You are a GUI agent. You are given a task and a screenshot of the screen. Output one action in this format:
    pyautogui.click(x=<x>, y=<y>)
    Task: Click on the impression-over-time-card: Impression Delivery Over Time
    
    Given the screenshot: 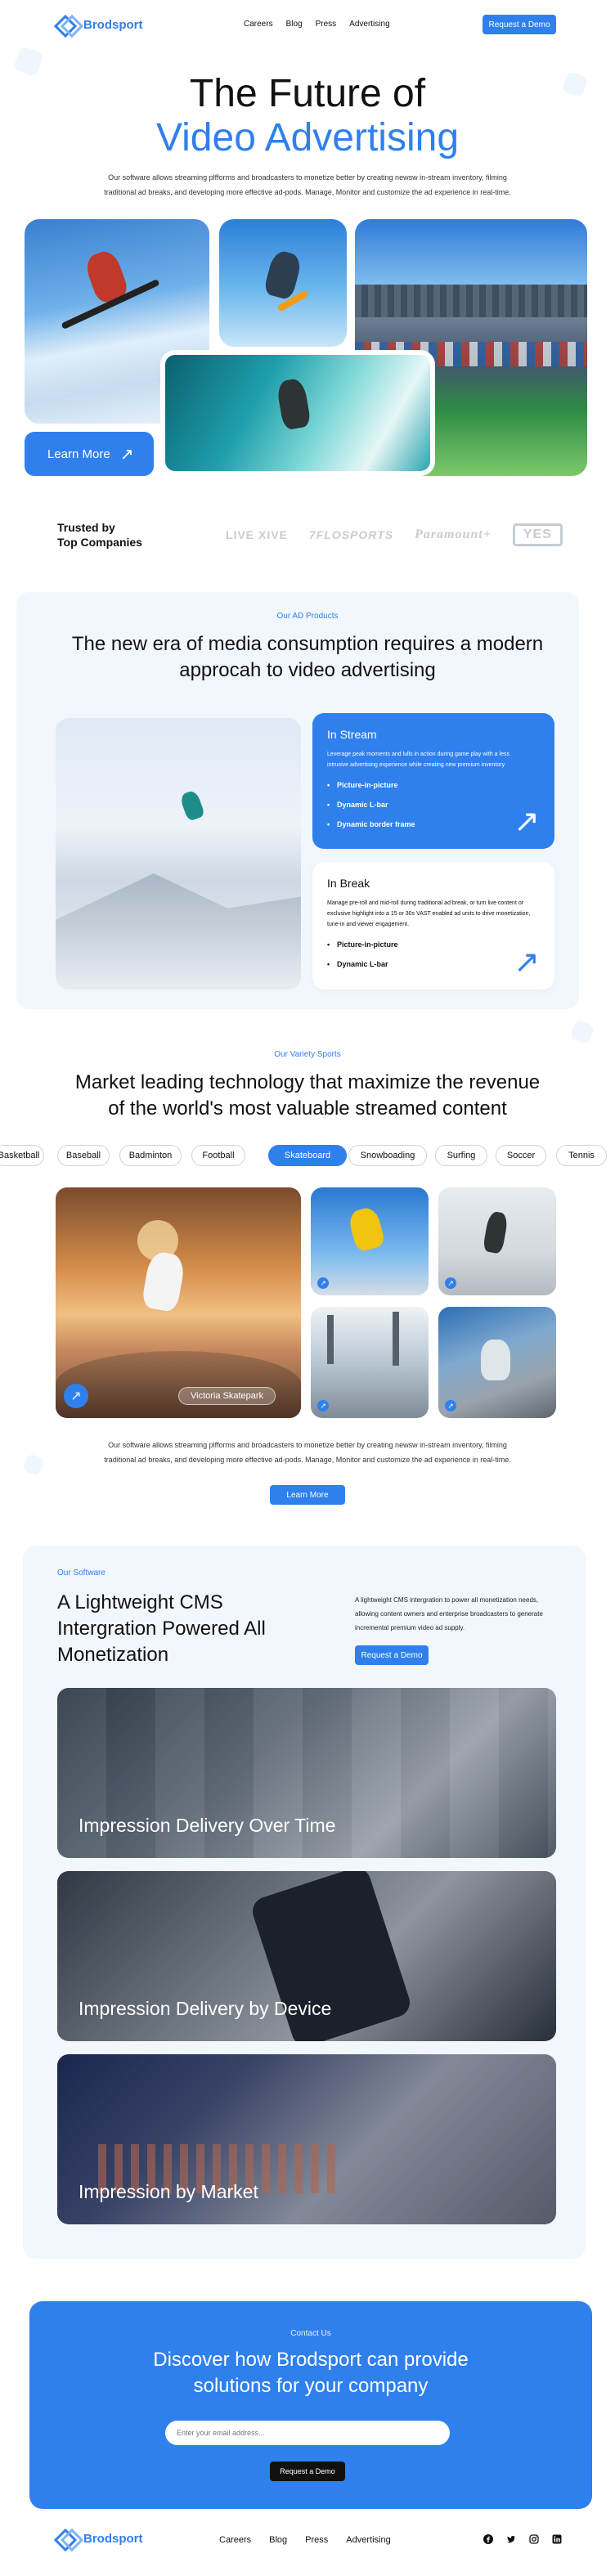 What is the action you would take?
    pyautogui.click(x=306, y=1773)
    